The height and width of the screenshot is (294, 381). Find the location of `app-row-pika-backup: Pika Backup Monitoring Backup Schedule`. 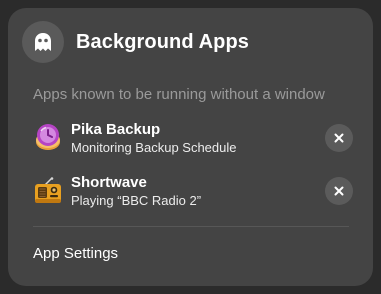

app-row-pika-backup: Pika Backup Monitoring Backup Schedule is located at coordinates (193, 138).